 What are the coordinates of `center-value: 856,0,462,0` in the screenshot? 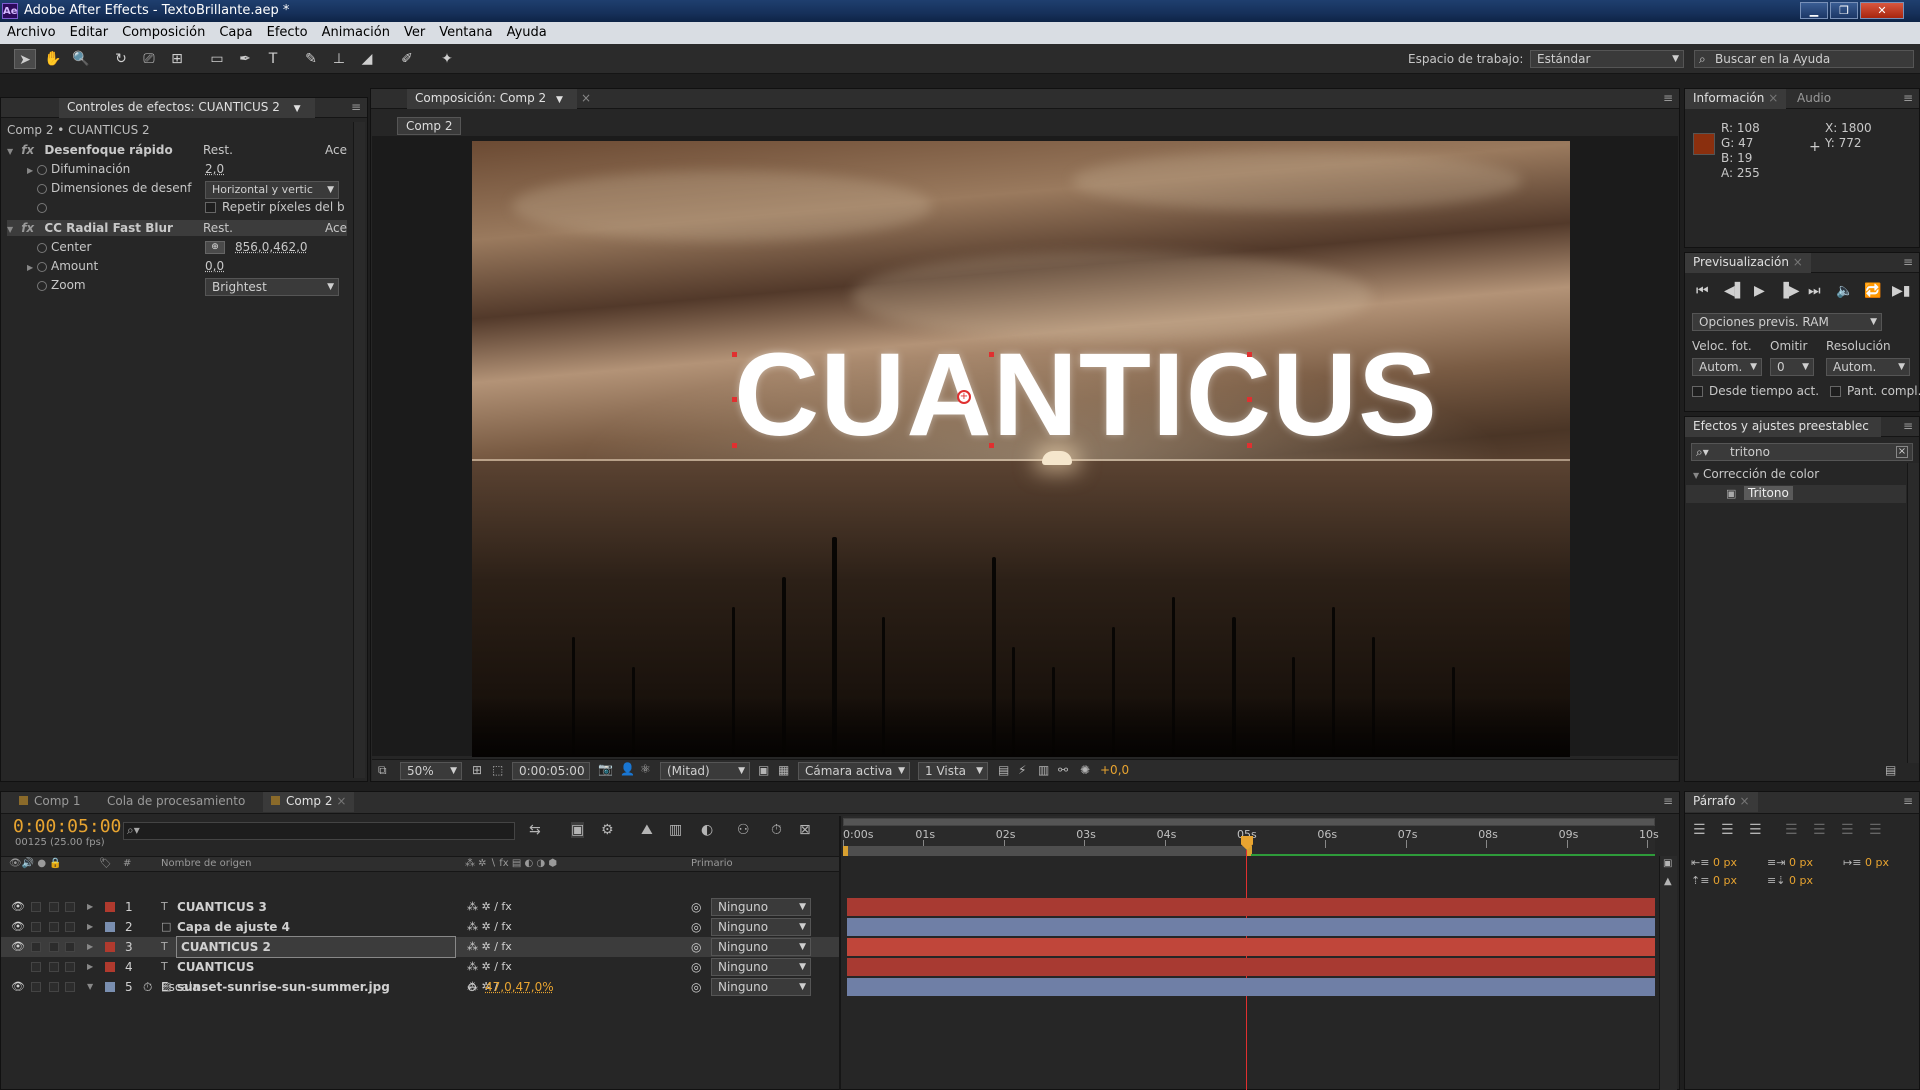 It's located at (271, 247).